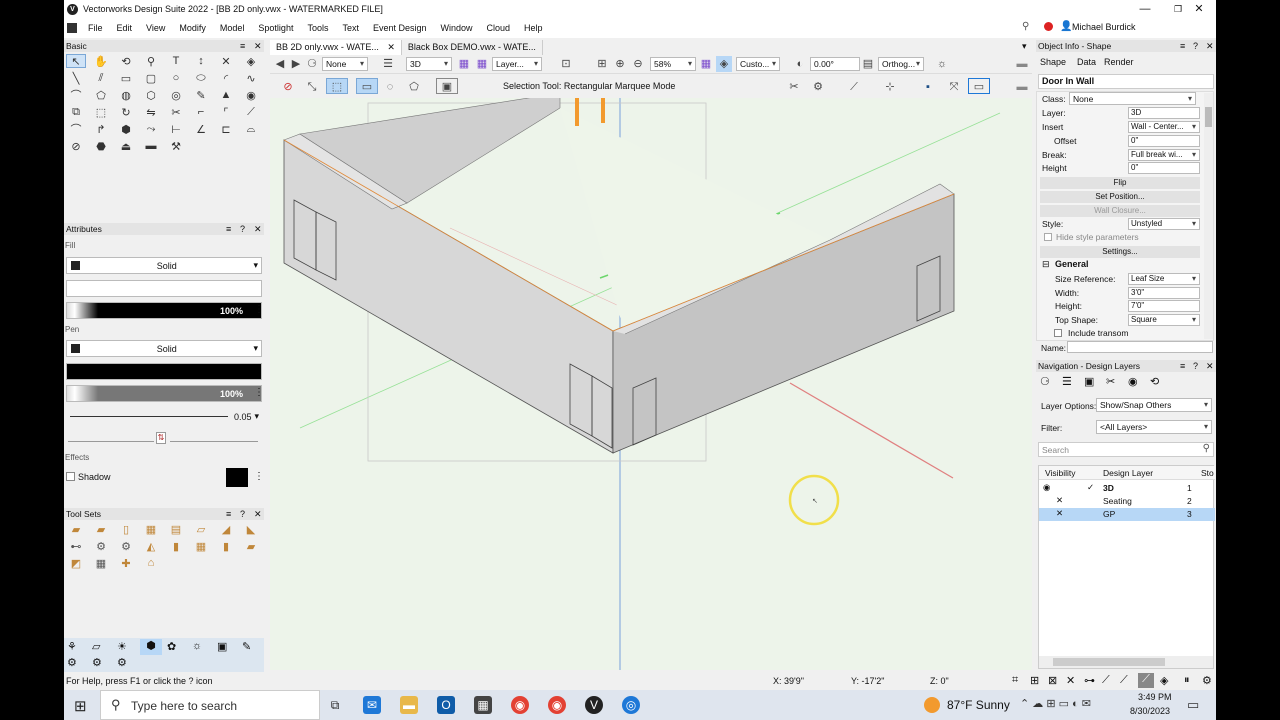 Image resolution: width=1280 pixels, height=720 pixels. What do you see at coordinates (164, 348) in the screenshot?
I see `pen-style-dropdown: Solid ▾` at bounding box center [164, 348].